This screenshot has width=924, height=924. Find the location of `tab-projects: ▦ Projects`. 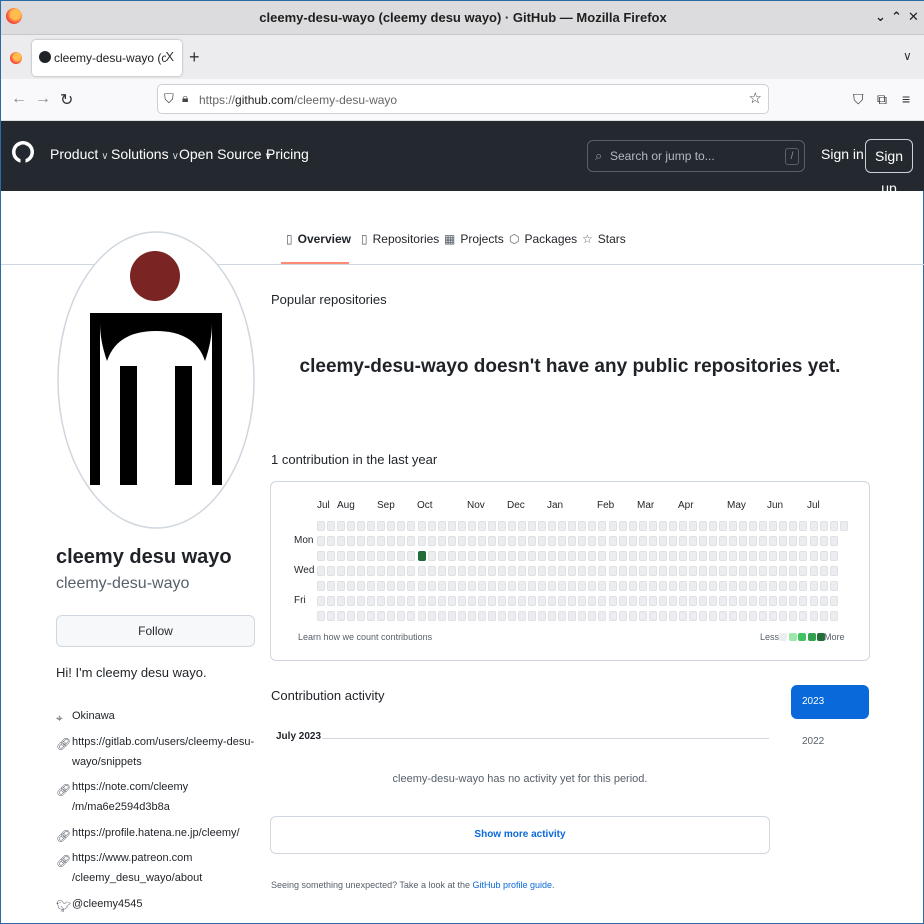

tab-projects: ▦ Projects is located at coordinates (474, 239).